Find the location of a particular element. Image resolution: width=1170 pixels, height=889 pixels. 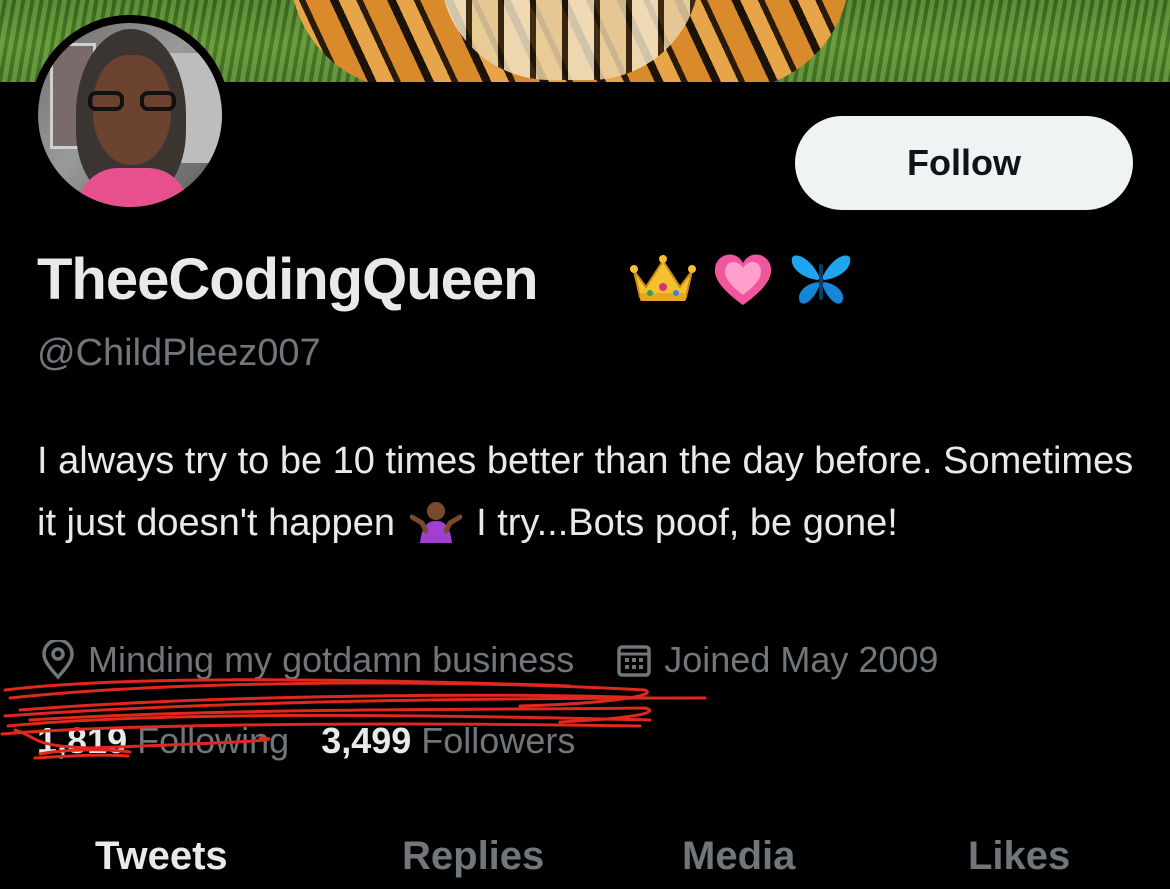

avatar-photo is located at coordinates (130, 115).